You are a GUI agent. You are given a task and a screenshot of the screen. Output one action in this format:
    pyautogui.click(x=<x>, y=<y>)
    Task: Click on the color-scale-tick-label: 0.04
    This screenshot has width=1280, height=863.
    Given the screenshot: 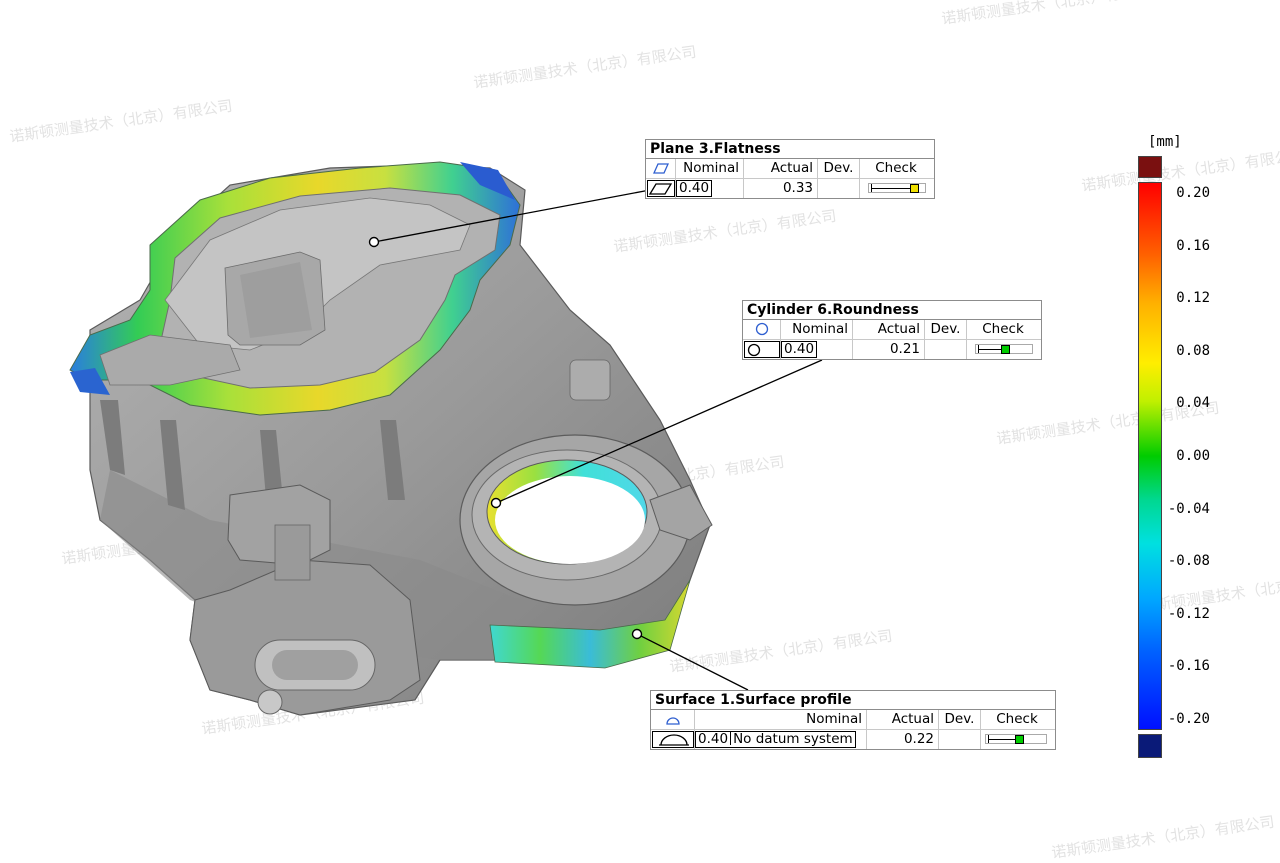 What is the action you would take?
    pyautogui.click(x=1193, y=403)
    